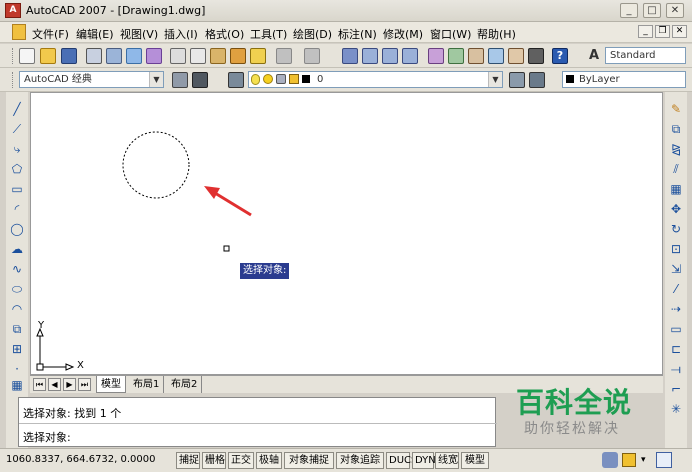  I want to click on menu-modify: 修改(M), so click(403, 34).